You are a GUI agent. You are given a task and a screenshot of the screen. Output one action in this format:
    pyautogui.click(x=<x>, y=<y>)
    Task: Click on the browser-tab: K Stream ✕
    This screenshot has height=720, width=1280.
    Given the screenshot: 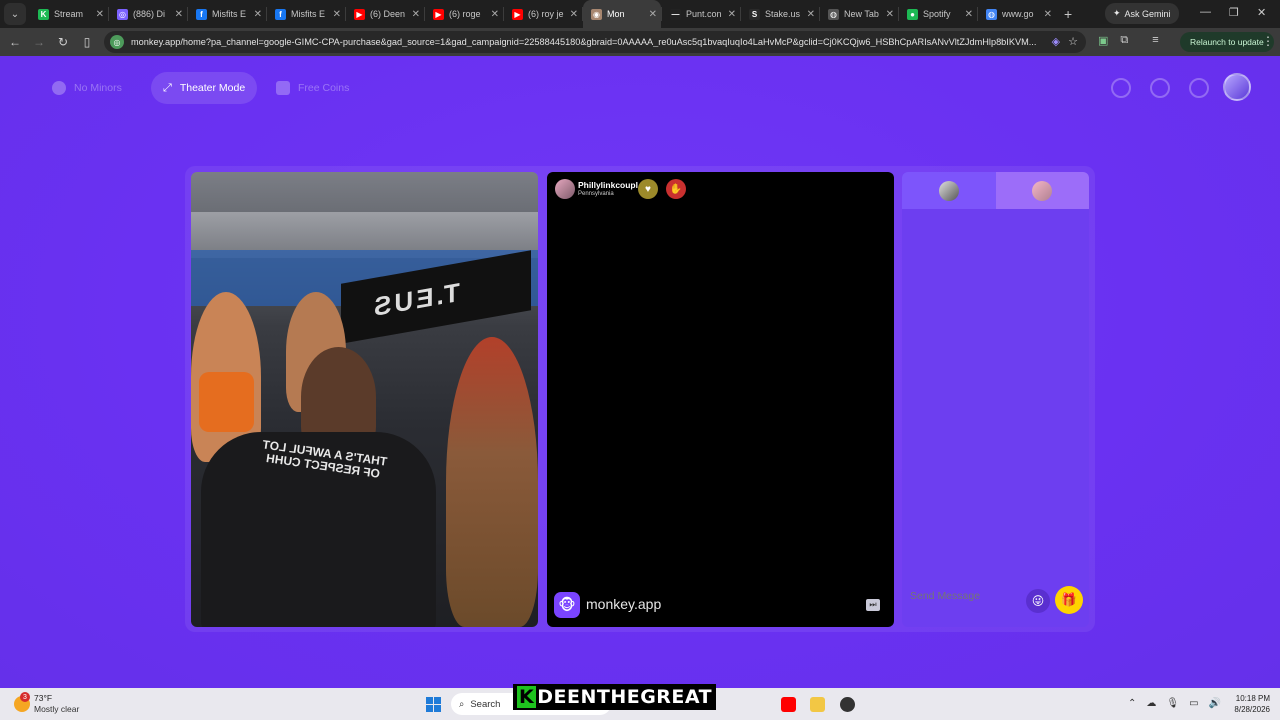 What is the action you would take?
    pyautogui.click(x=69, y=14)
    